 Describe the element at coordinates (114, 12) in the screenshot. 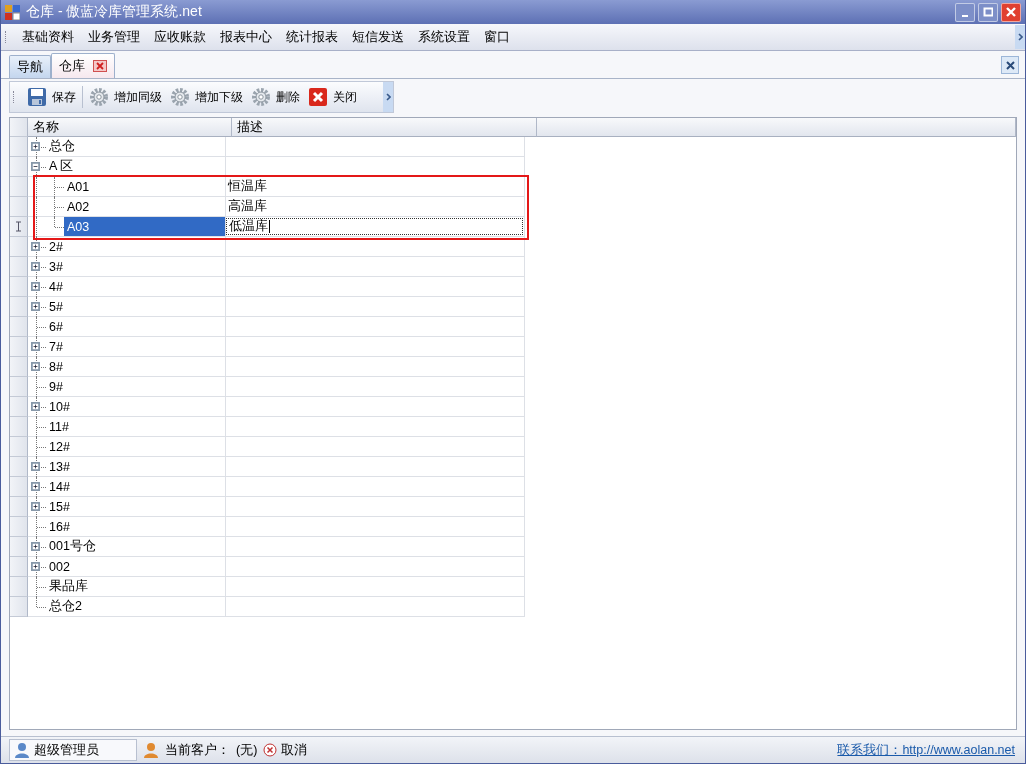

I see `window-title: 仓库 - 傲蓝冷库管理系统.net` at that location.